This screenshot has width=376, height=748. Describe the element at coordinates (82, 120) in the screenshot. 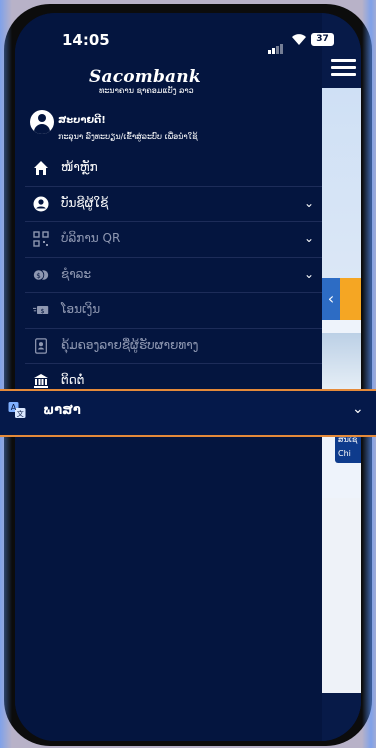

I see `greeting-text: ສະບາຍດີ!` at that location.